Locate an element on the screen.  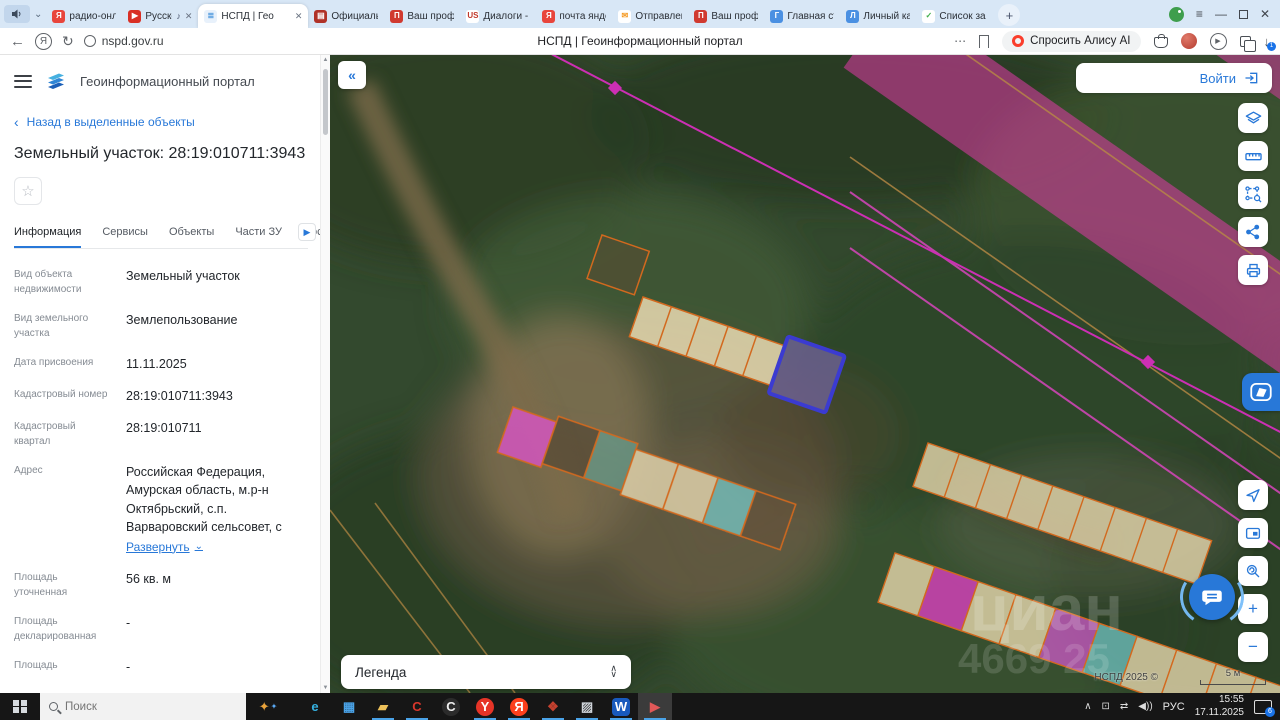
volume-icon: ◀)) is located at coordinates (1145, 706).